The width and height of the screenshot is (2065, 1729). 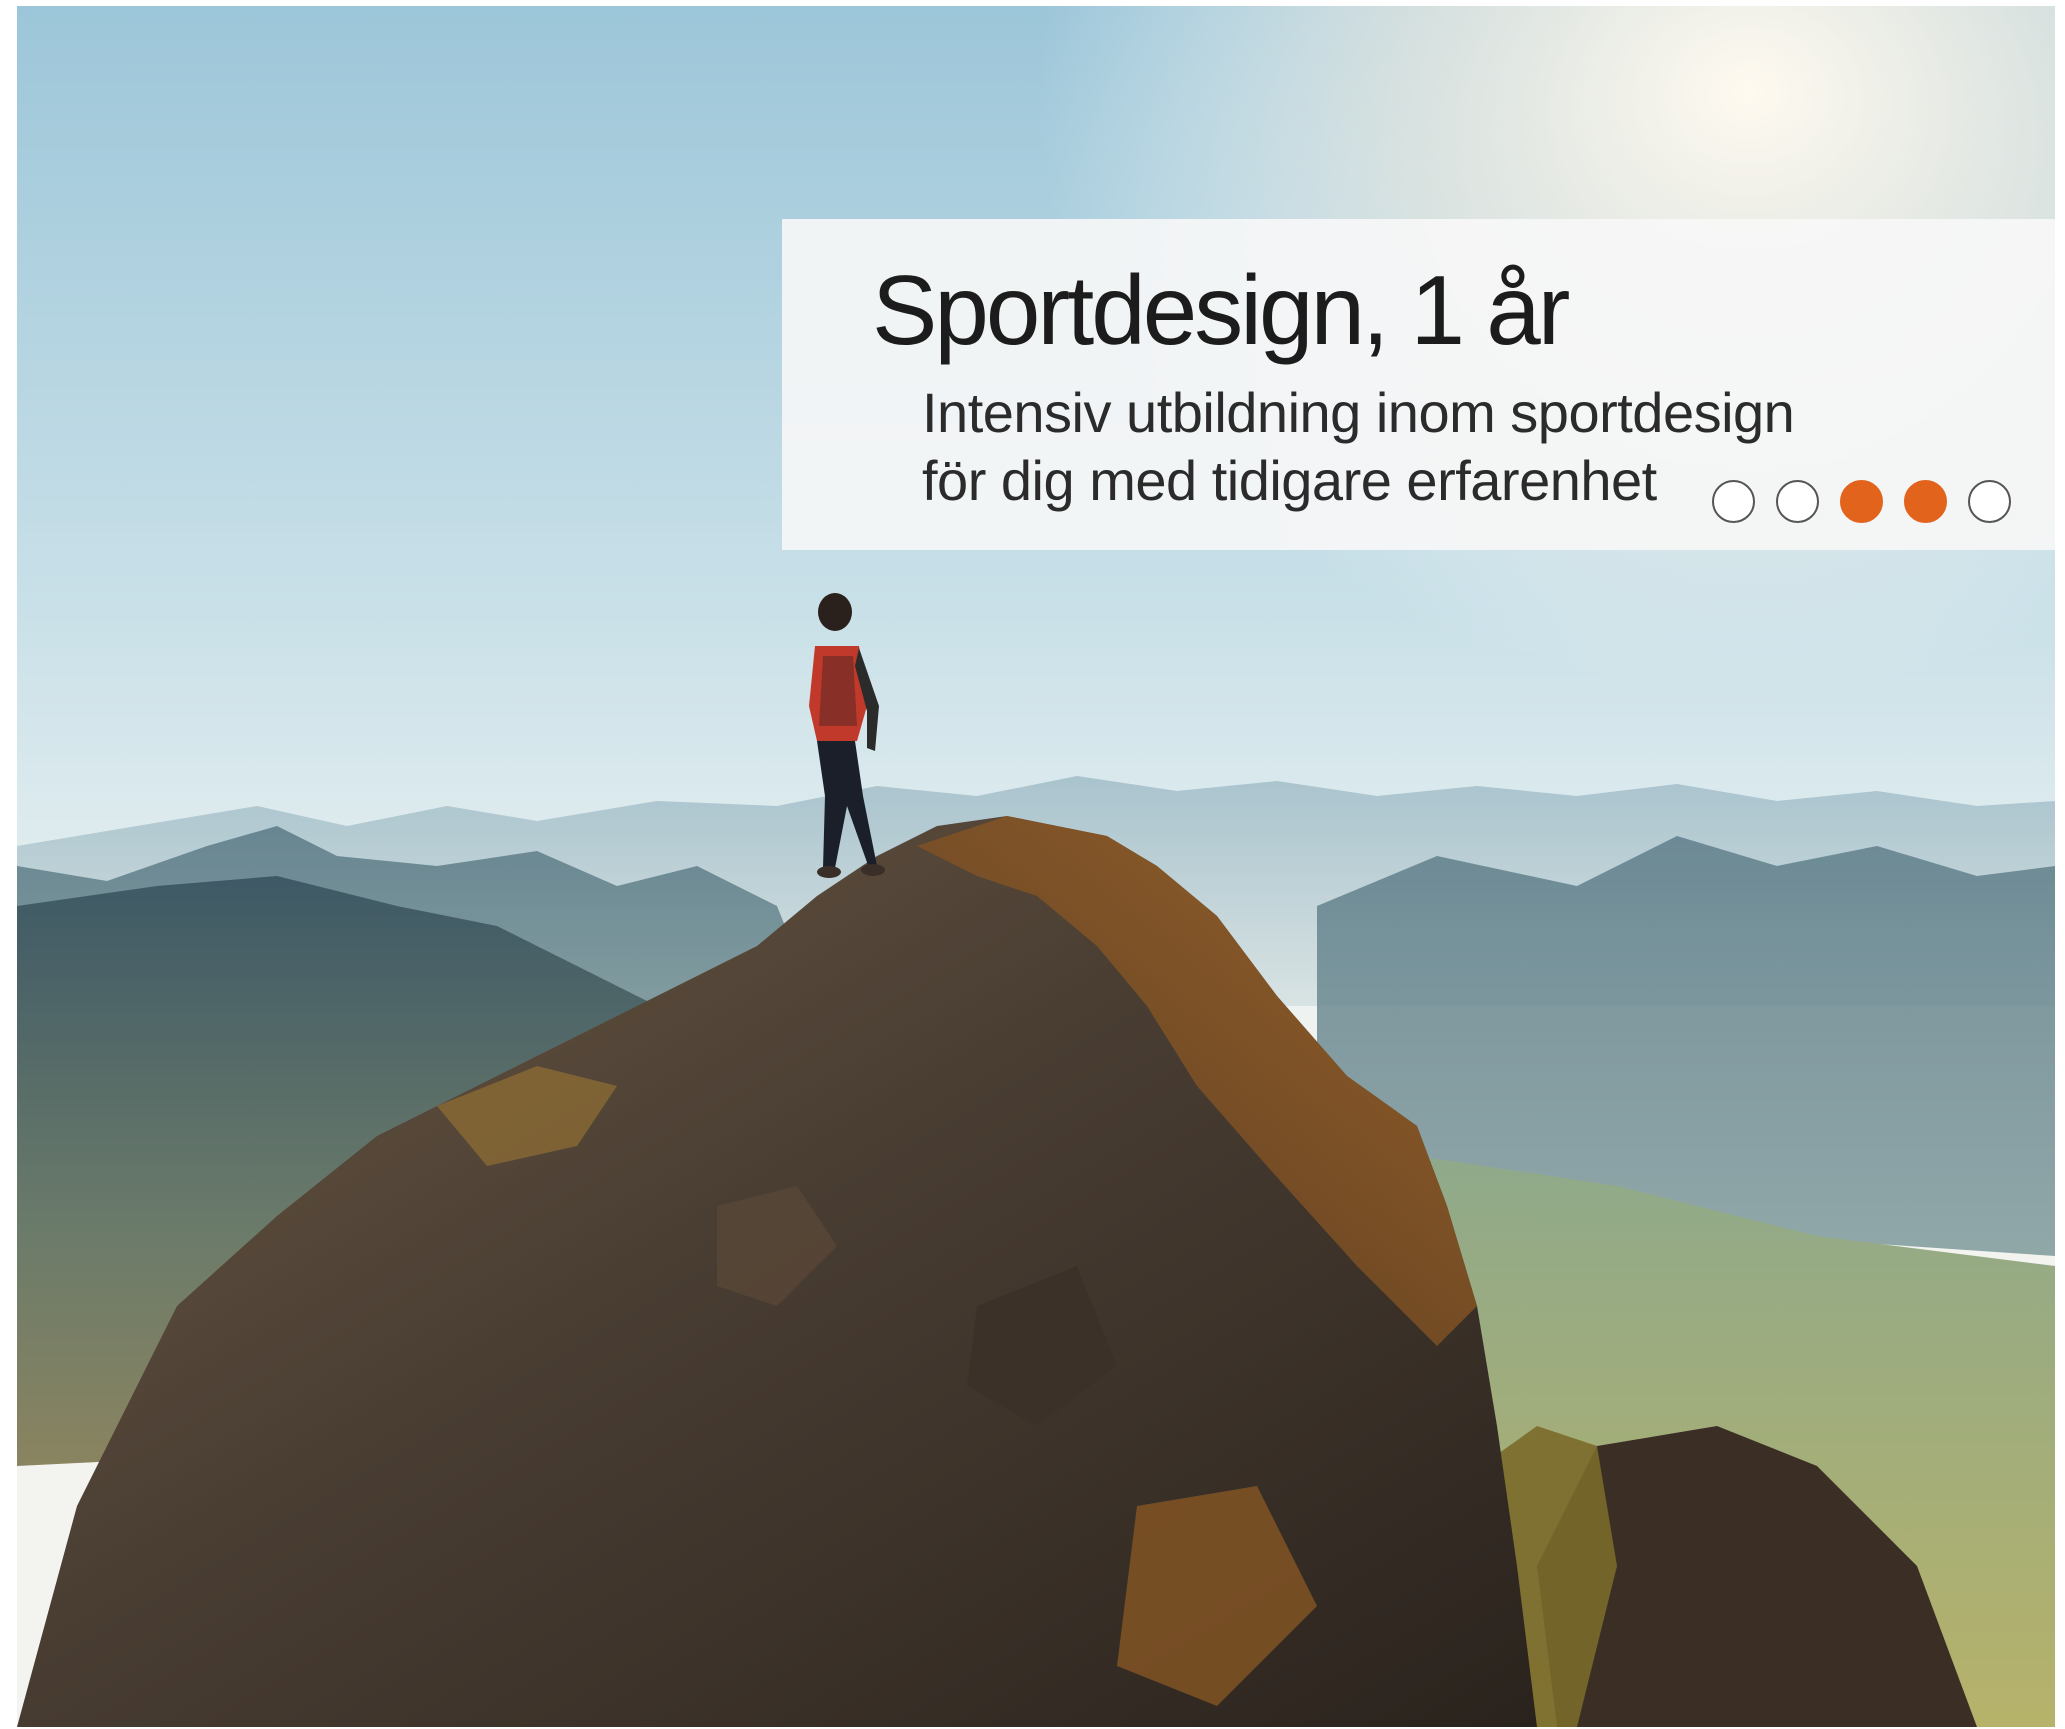 What do you see at coordinates (1221, 310) in the screenshot?
I see `page-title: Sportdesign, 1 år` at bounding box center [1221, 310].